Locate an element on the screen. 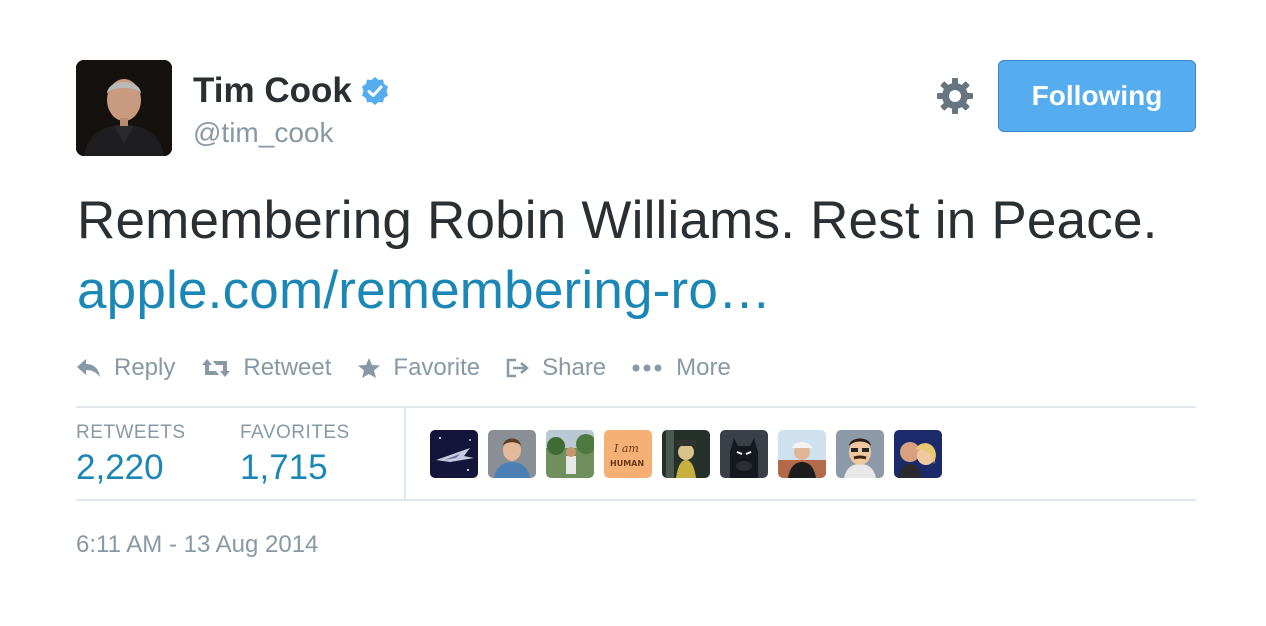 This screenshot has height=626, width=1266. cartoon-man-avatar is located at coordinates (860, 454).